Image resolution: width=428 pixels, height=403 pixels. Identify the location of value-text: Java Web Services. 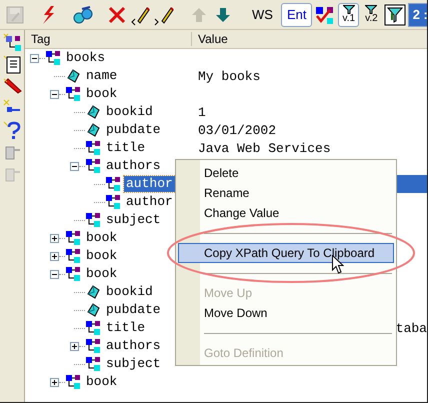
(264, 148).